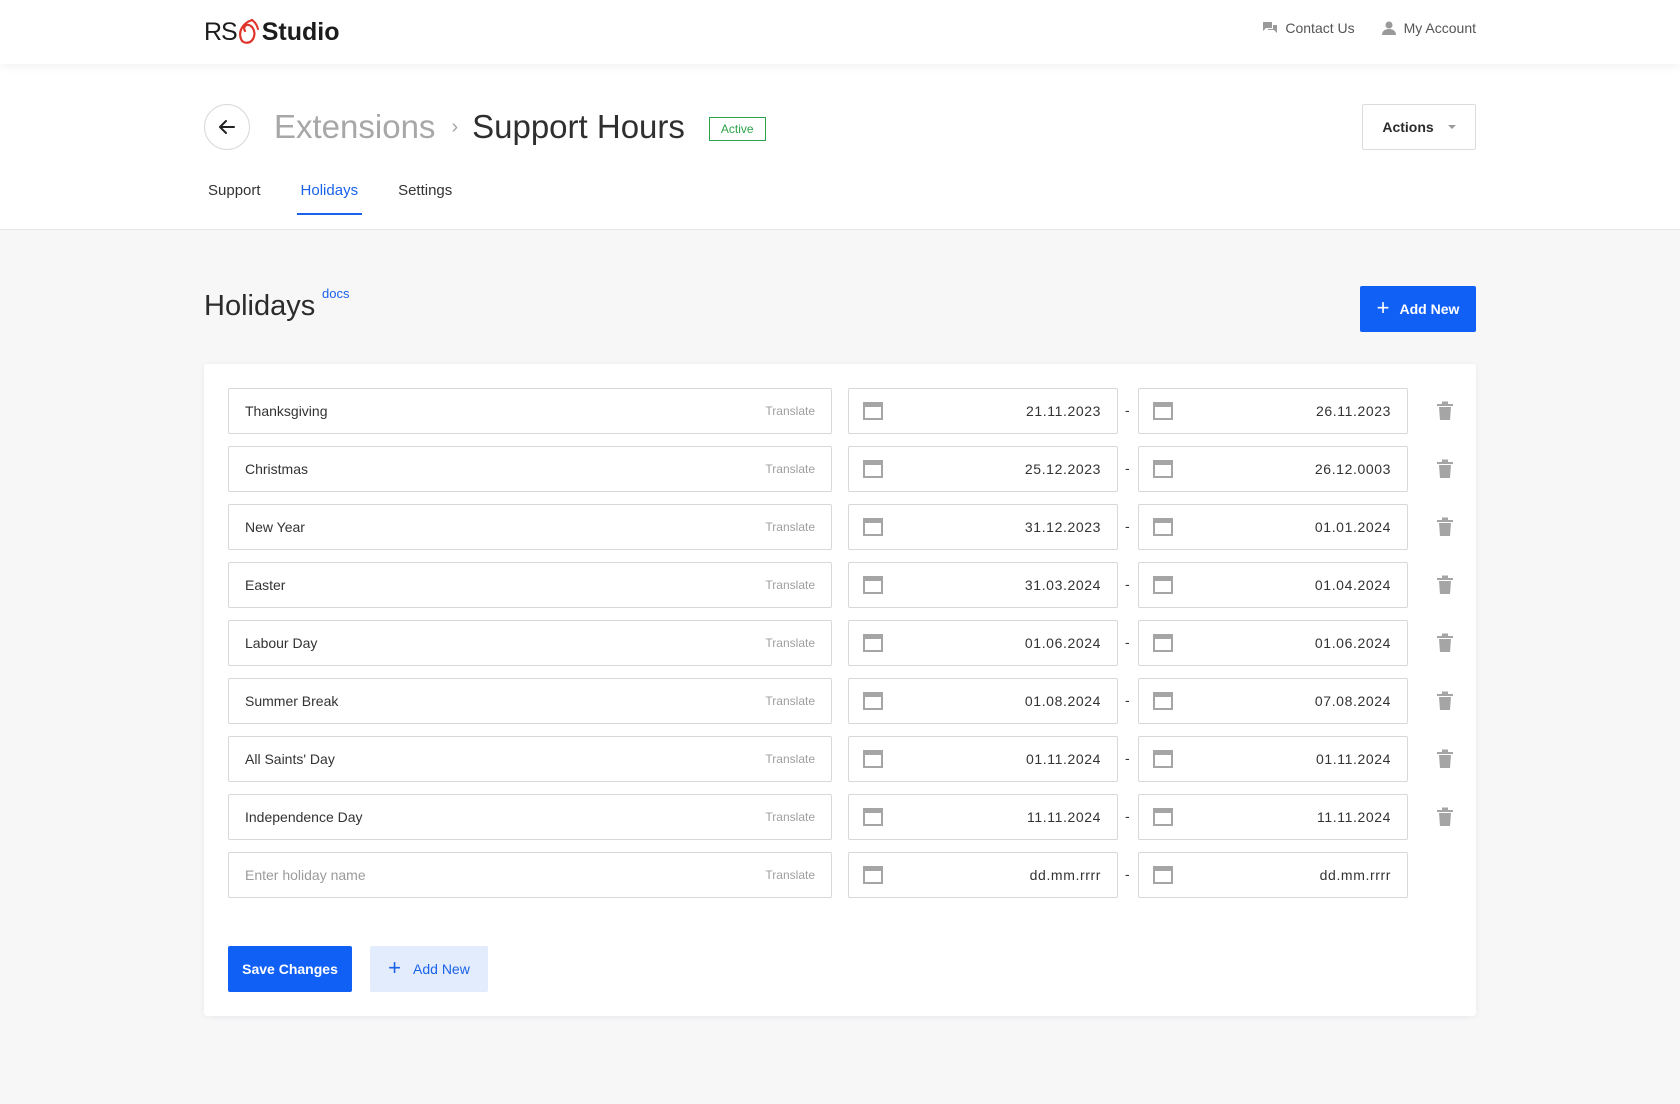  I want to click on section-title: Holidays, so click(260, 306).